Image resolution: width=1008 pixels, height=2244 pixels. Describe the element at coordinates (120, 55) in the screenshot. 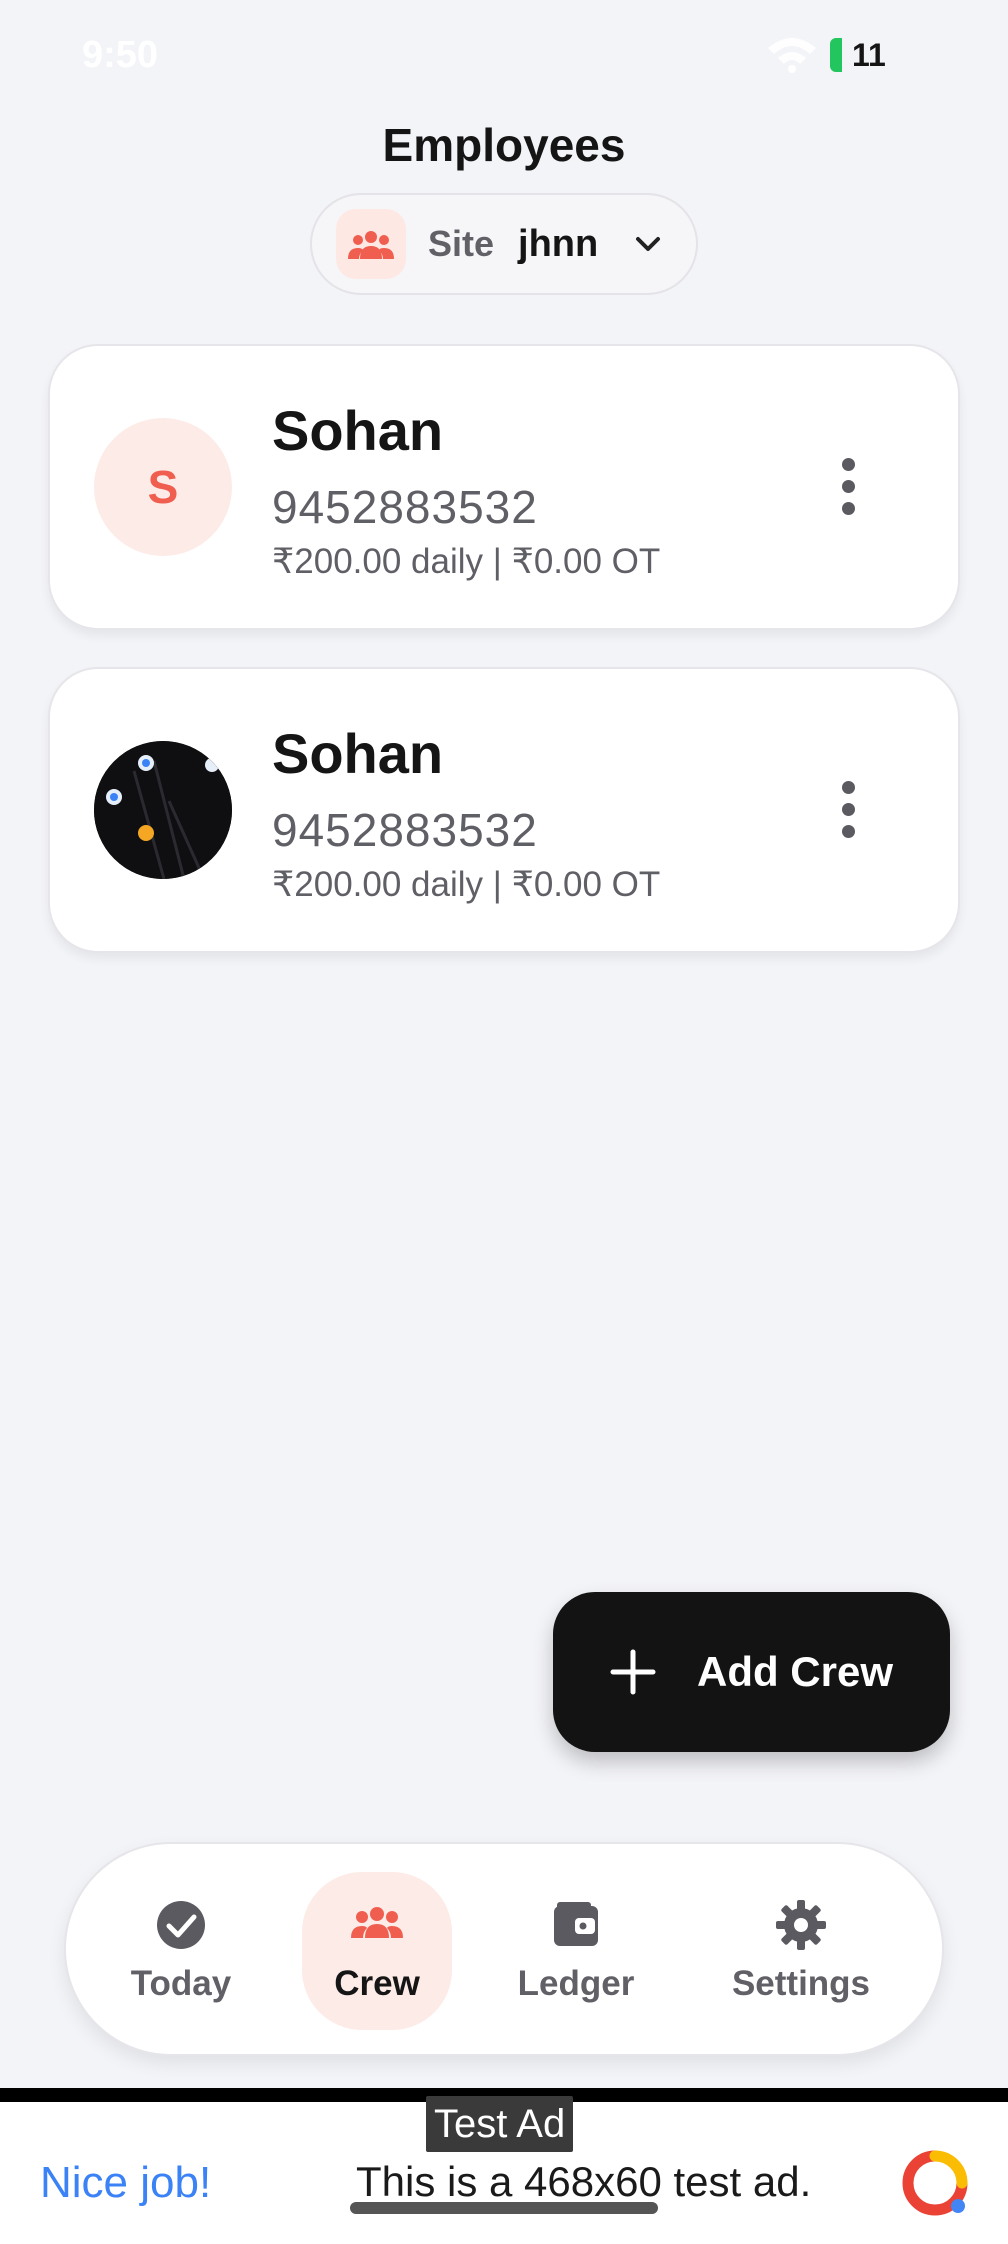

I see `status-time: 9:50` at that location.